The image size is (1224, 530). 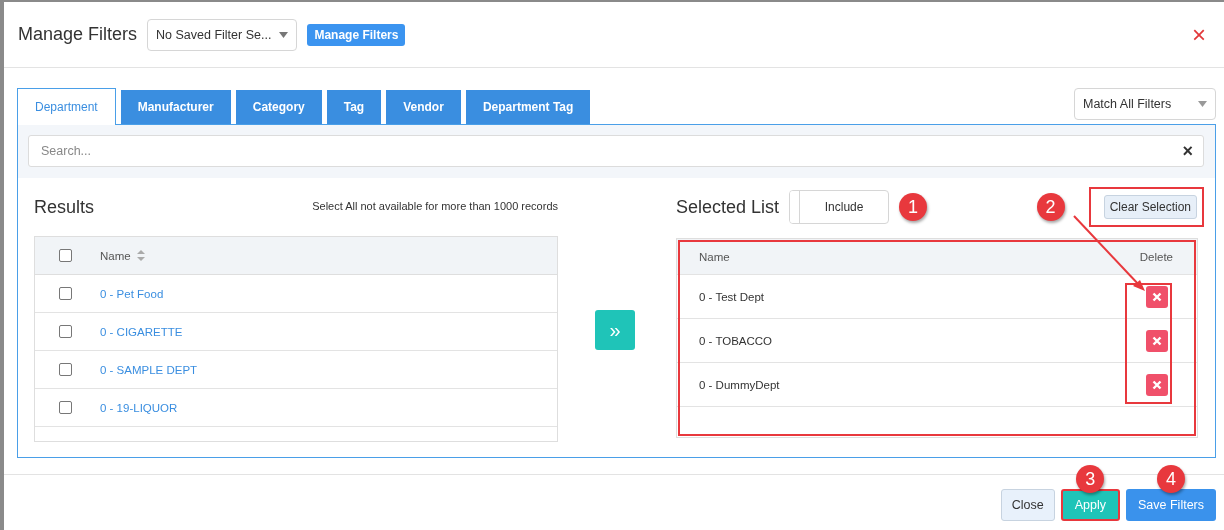 What do you see at coordinates (1199, 34) in the screenshot?
I see `close-button: ×` at bounding box center [1199, 34].